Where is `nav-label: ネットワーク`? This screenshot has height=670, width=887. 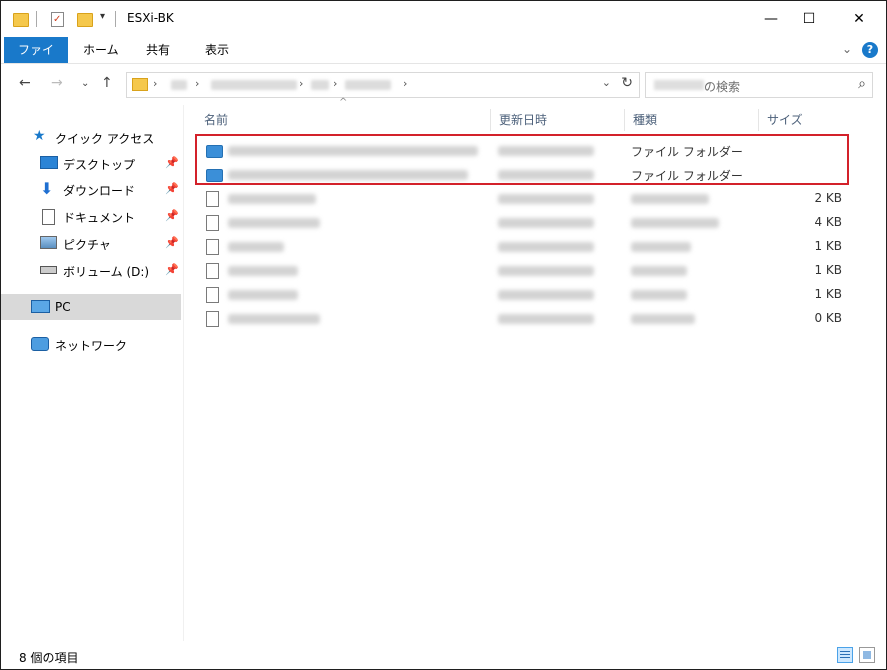
nav-label: ネットワーク is located at coordinates (91, 346).